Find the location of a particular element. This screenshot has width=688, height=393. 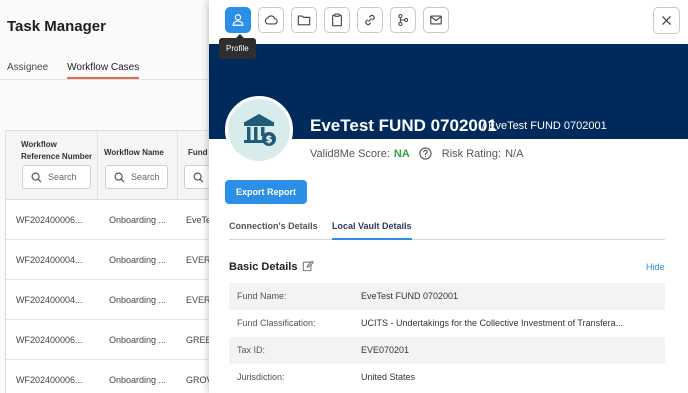

detail-label: Fund Classification: is located at coordinates (276, 323).